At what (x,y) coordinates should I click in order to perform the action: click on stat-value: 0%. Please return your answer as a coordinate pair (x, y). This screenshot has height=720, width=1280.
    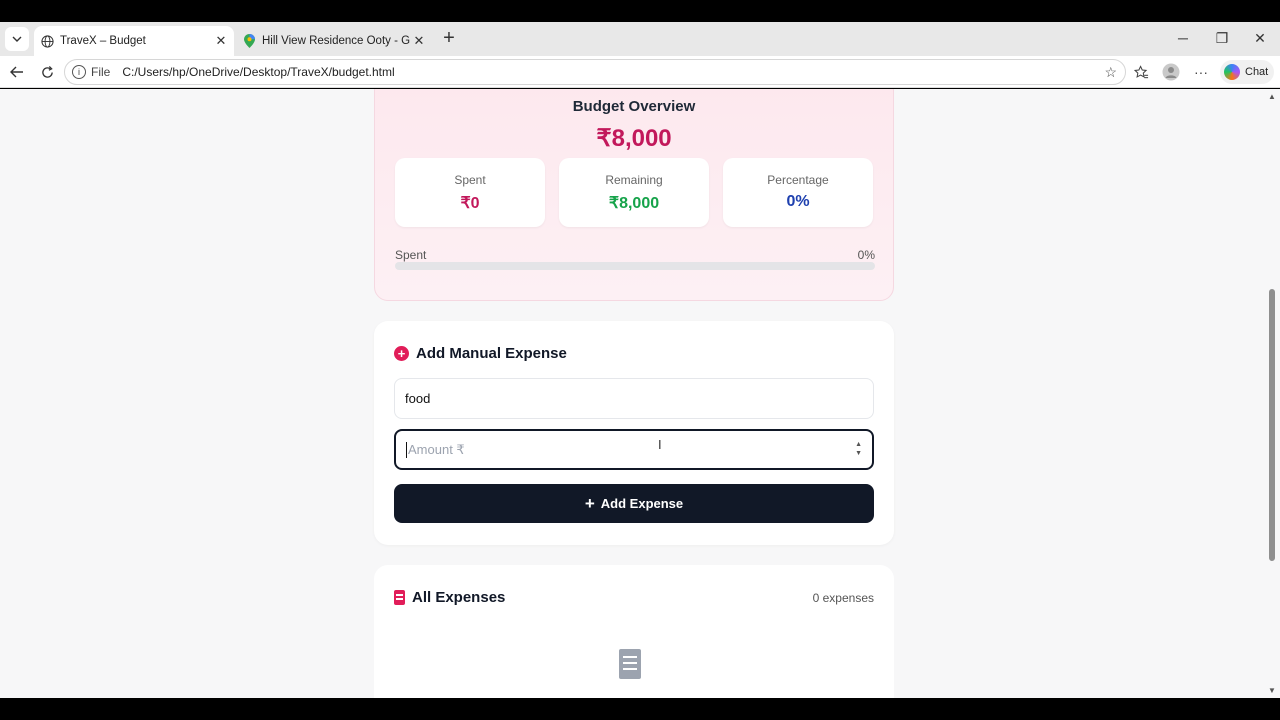
    Looking at the image, I should click on (798, 201).